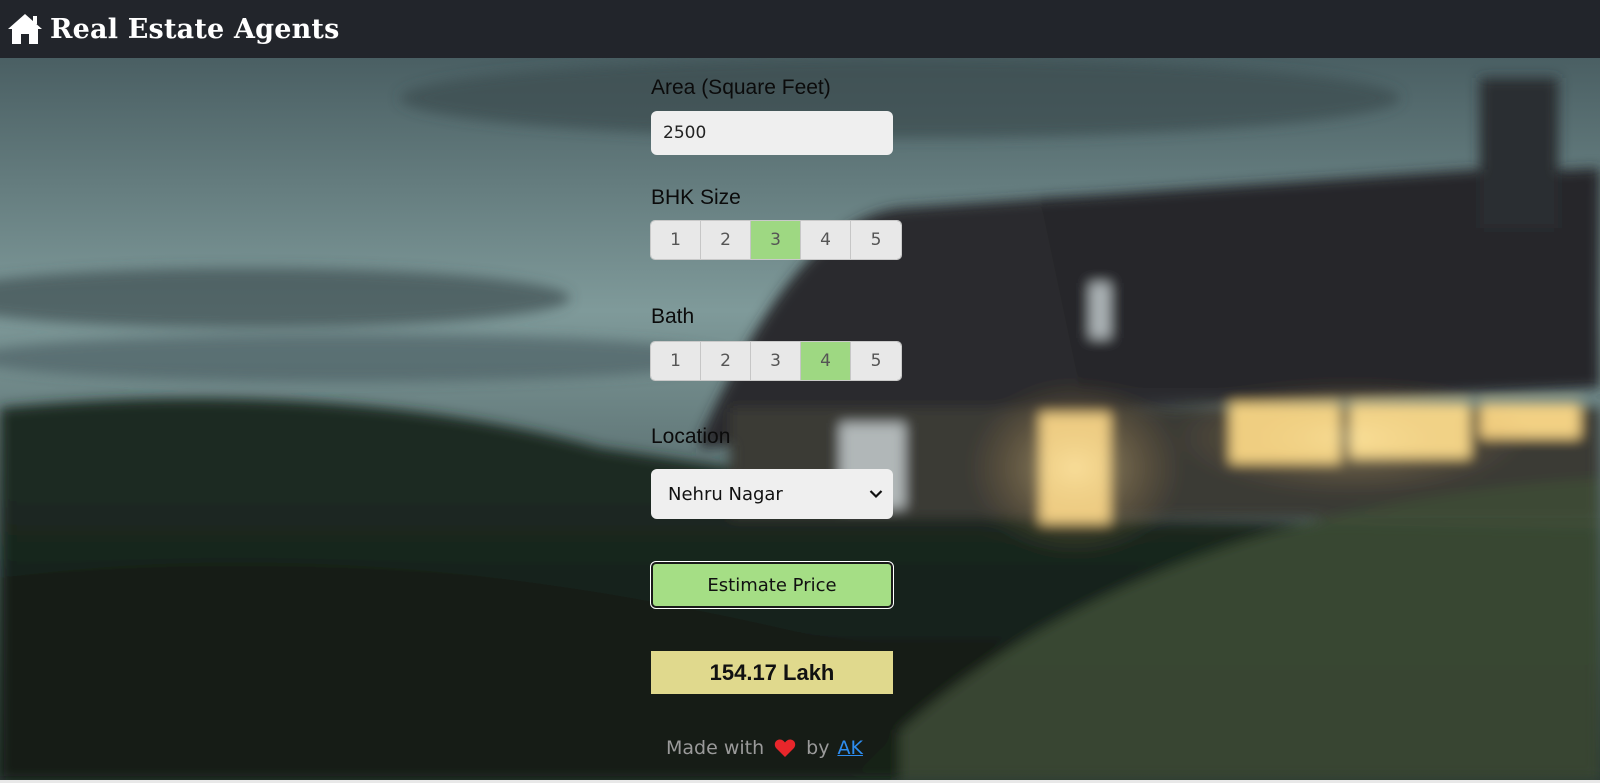 The width and height of the screenshot is (1600, 783). I want to click on estimated-price-result: 154.17 Lakh, so click(772, 672).